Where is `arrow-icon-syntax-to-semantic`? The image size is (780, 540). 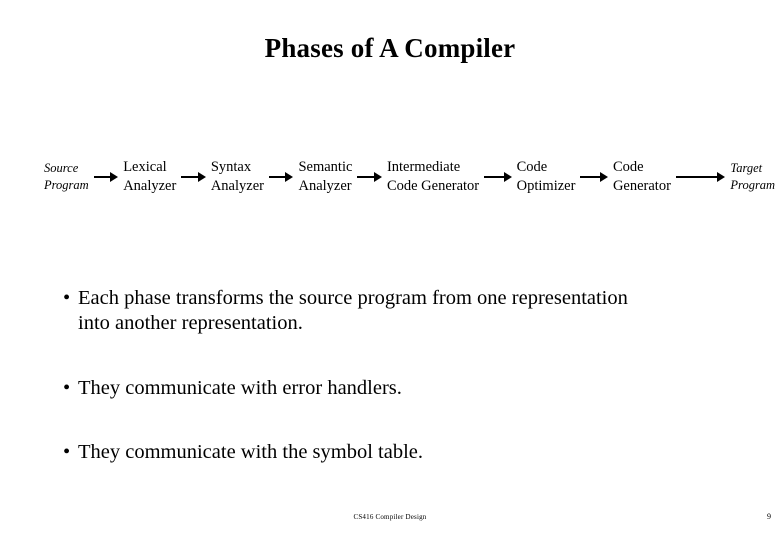
arrow-icon-syntax-to-semantic is located at coordinates (281, 177).